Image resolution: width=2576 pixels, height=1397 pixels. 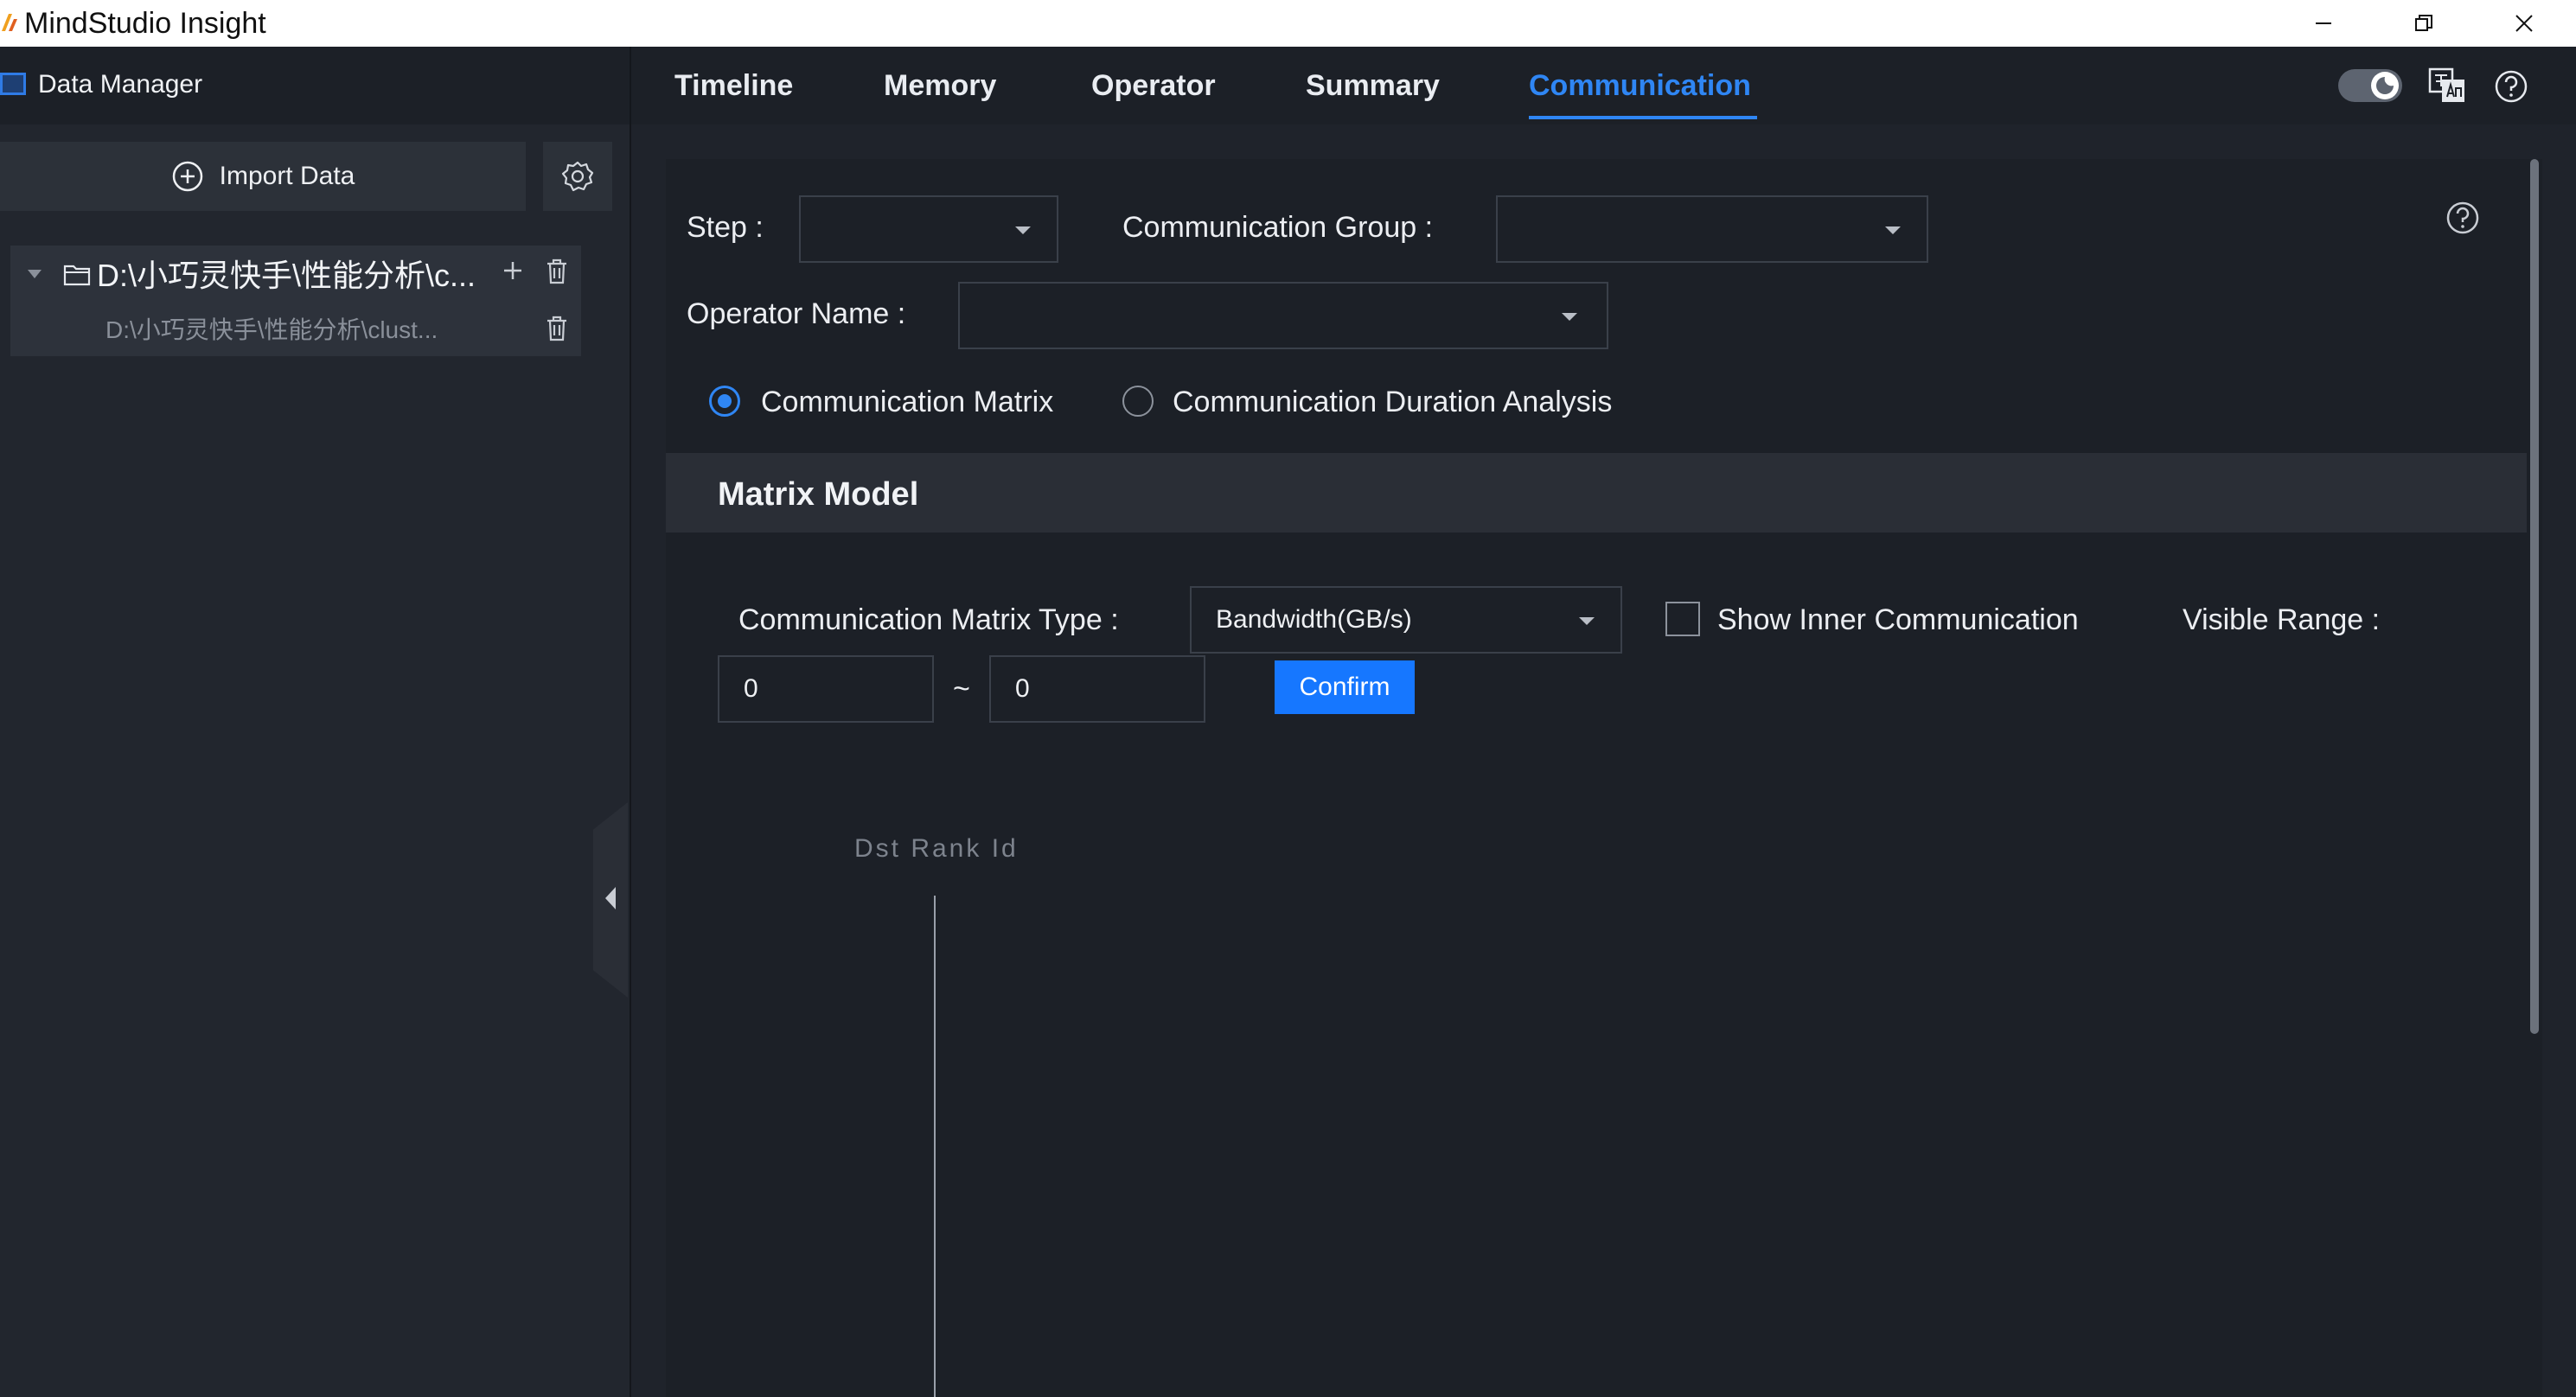 I want to click on communication-duration-label: Communication Duration Analysis, so click(x=1393, y=402).